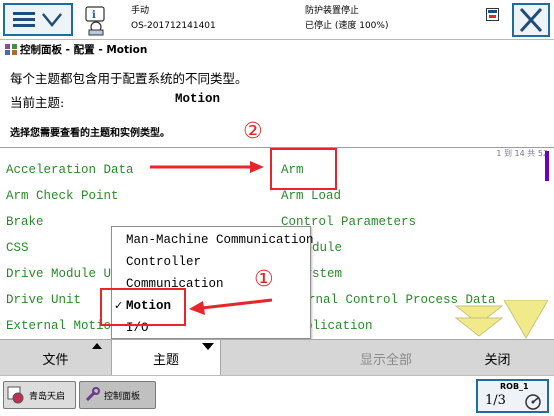  I want to click on task-qingdao-tianqi: 青岛天启, so click(39, 395).